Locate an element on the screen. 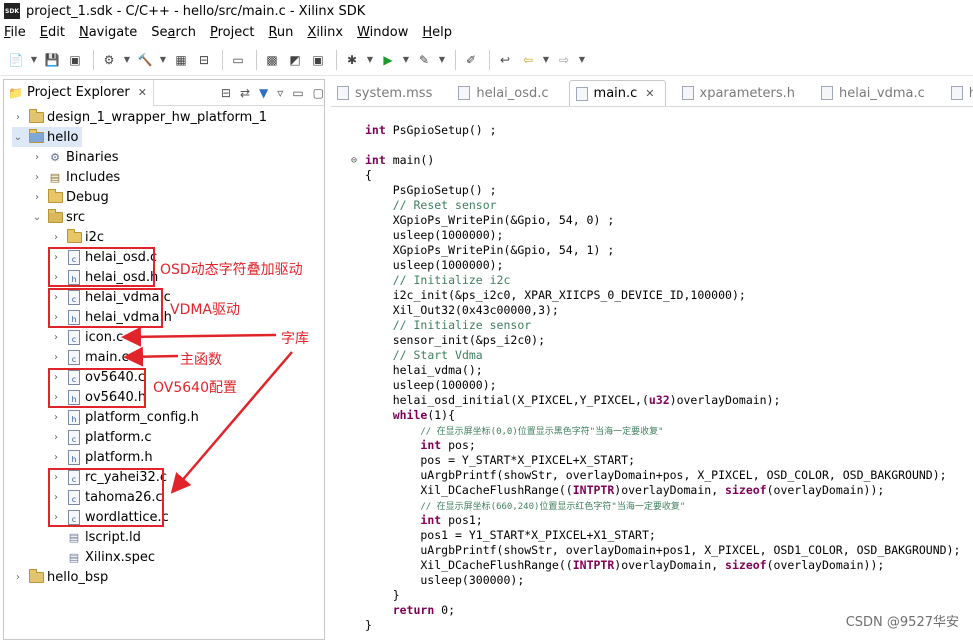 The width and height of the screenshot is (973, 640). save-all-icon: ▣ is located at coordinates (75, 60).